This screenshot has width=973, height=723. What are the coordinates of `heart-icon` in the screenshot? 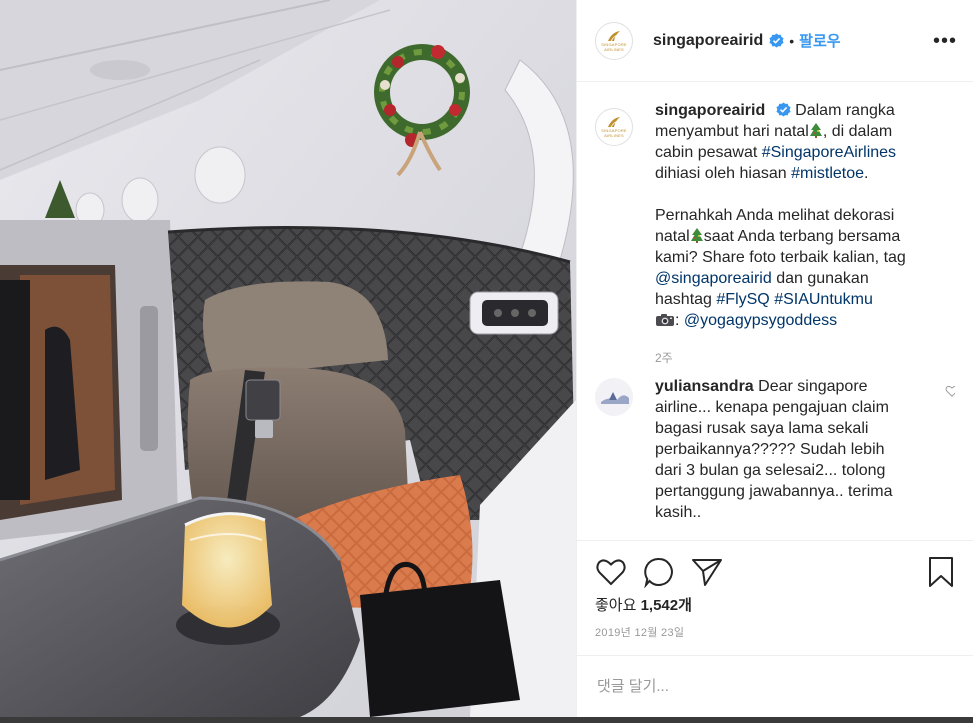 It's located at (611, 572).